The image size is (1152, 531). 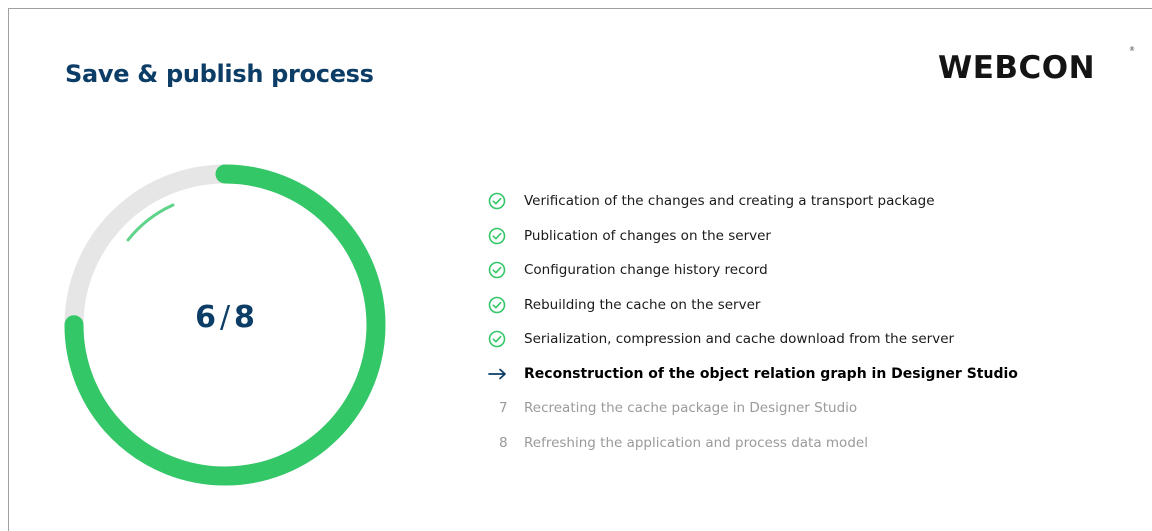 I want to click on step-label: Publication of changes on the server, so click(x=647, y=235).